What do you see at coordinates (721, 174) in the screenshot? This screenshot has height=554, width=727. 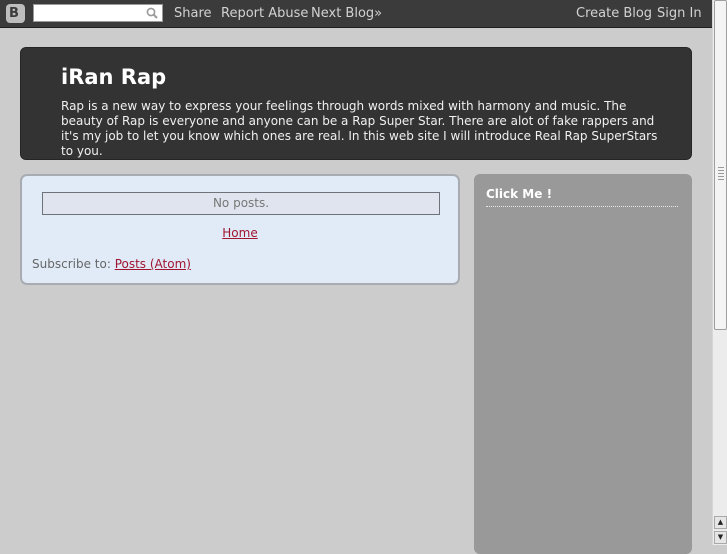 I see `scrollbar-grip-icon` at bounding box center [721, 174].